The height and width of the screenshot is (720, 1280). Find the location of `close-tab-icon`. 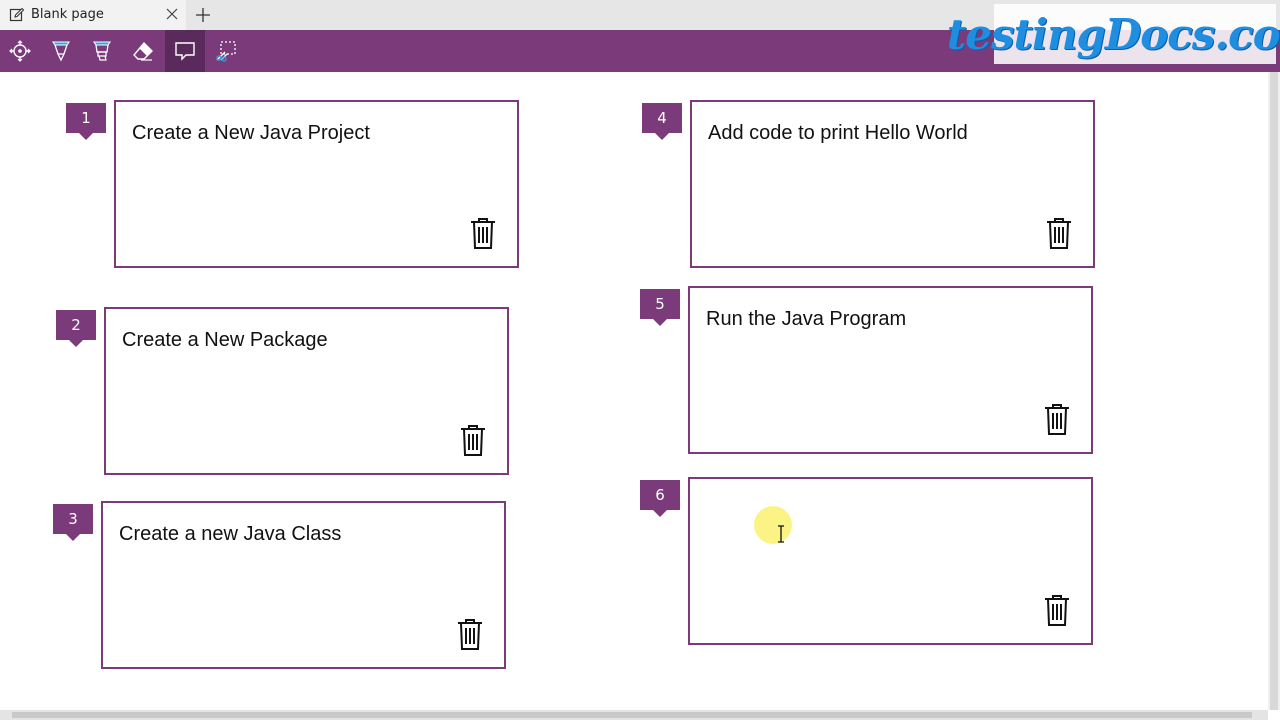

close-tab-icon is located at coordinates (172, 14).